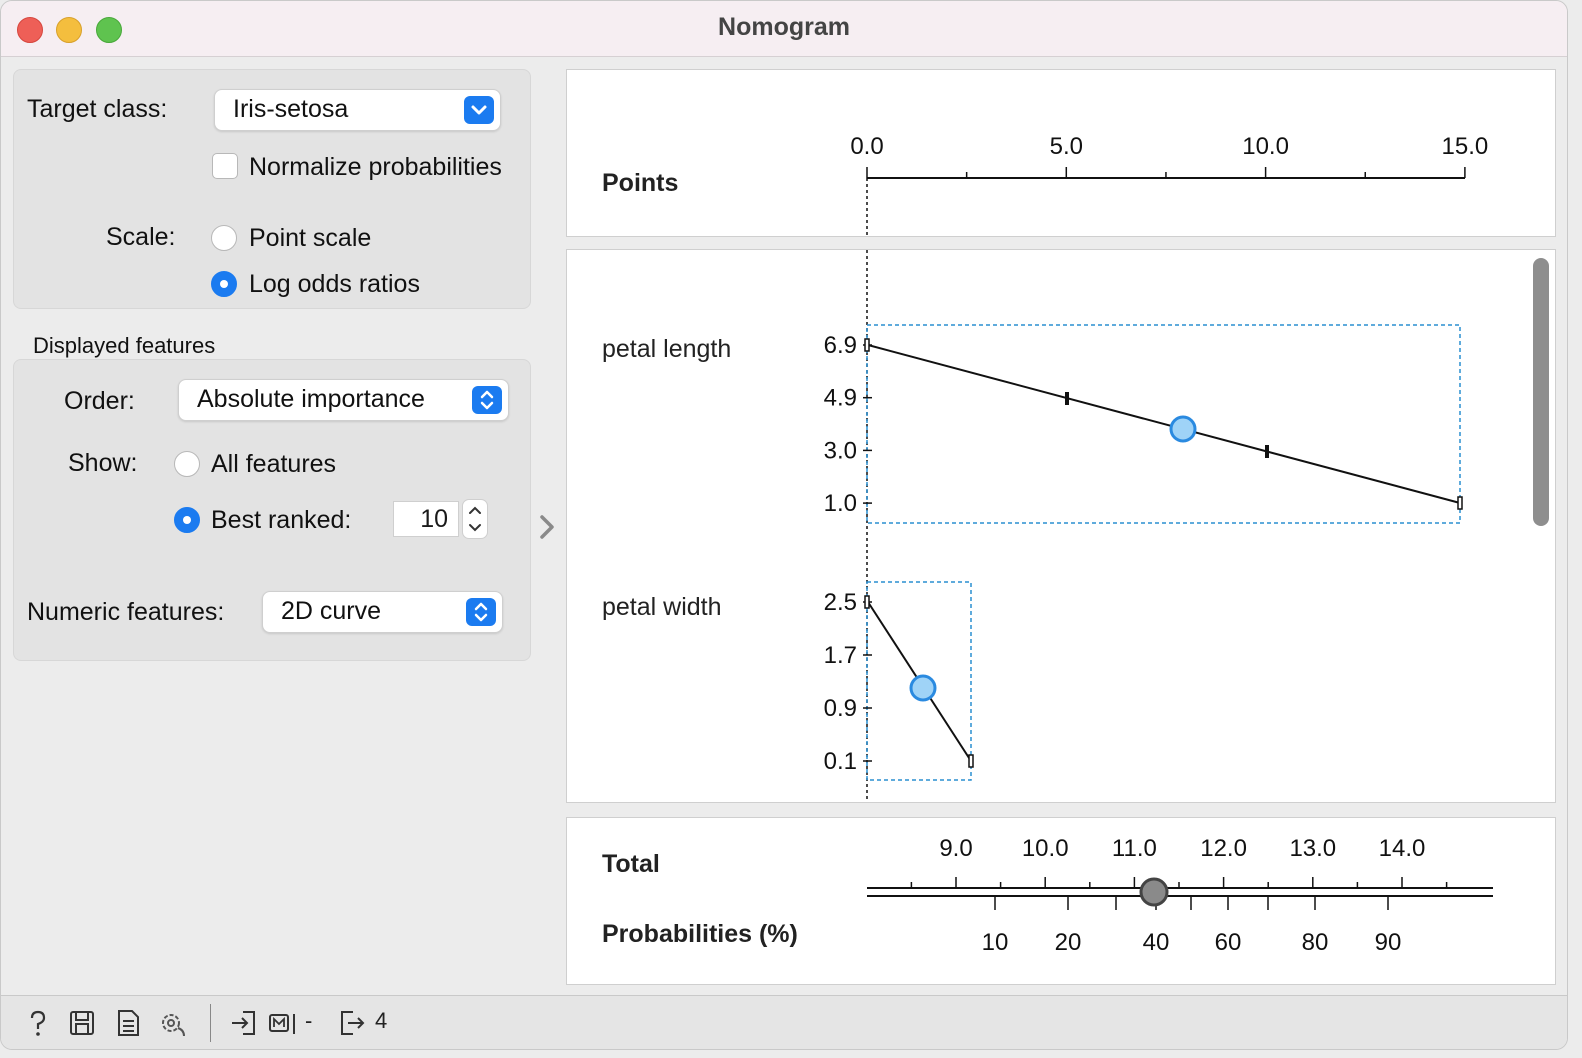  I want to click on report-icon, so click(128, 1023).